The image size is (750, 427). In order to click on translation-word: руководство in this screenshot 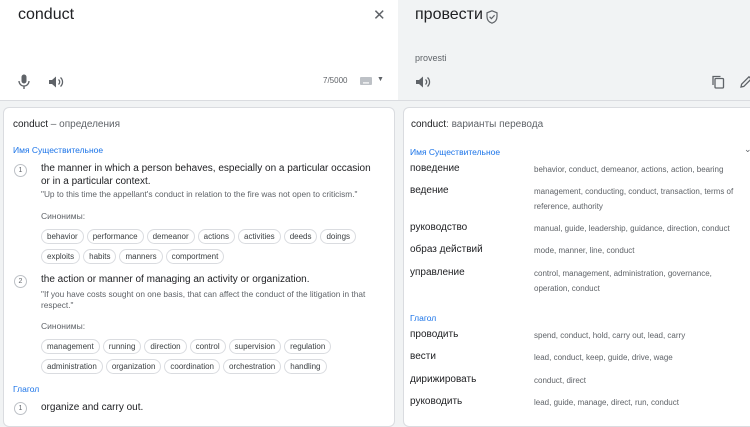, I will do `click(438, 227)`.